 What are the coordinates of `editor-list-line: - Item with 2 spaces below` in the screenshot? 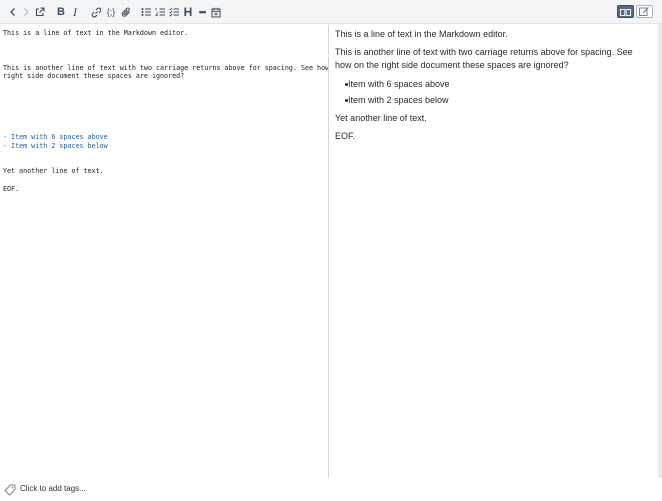 It's located at (55, 146).